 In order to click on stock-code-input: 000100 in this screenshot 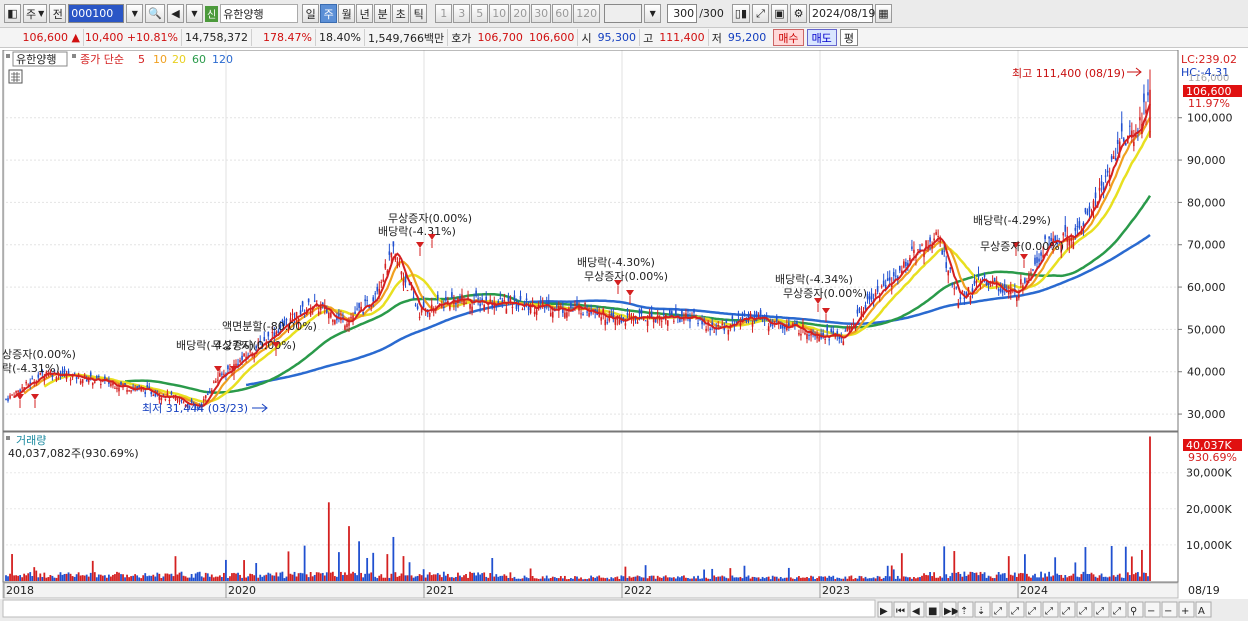, I will do `click(96, 13)`.